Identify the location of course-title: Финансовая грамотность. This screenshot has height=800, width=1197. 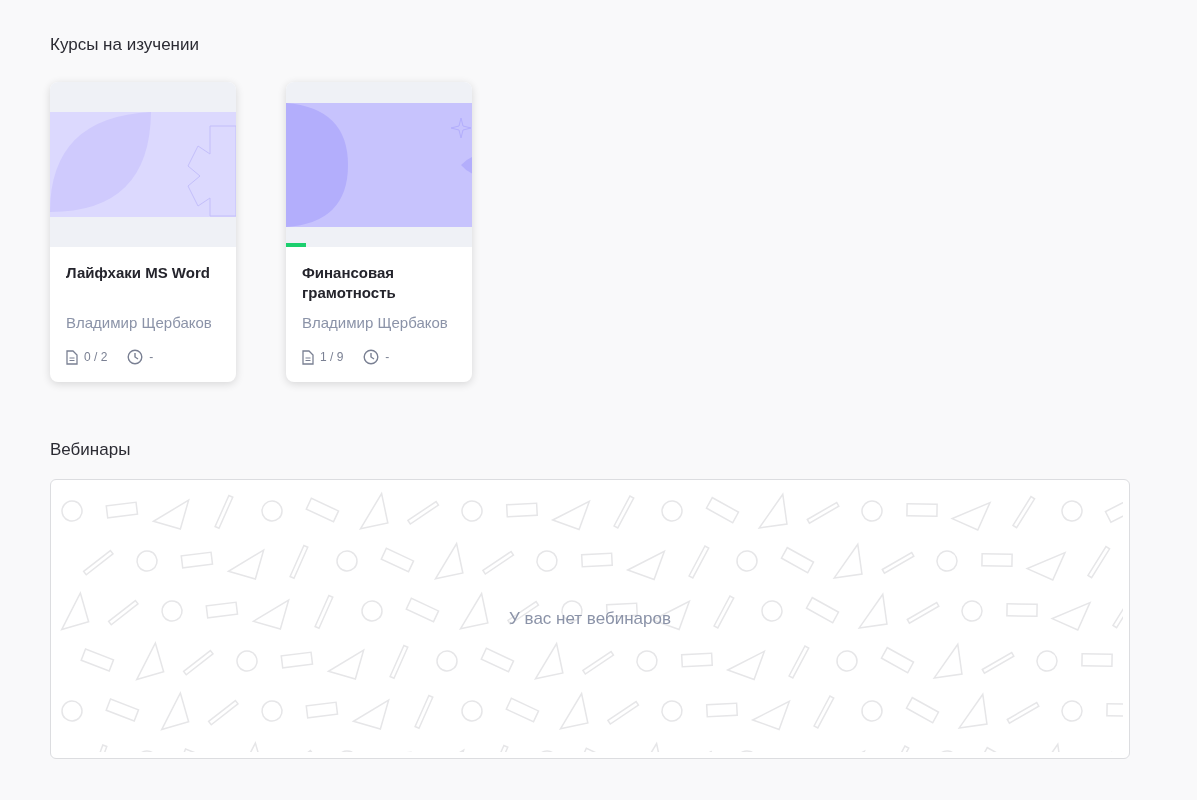
(349, 283).